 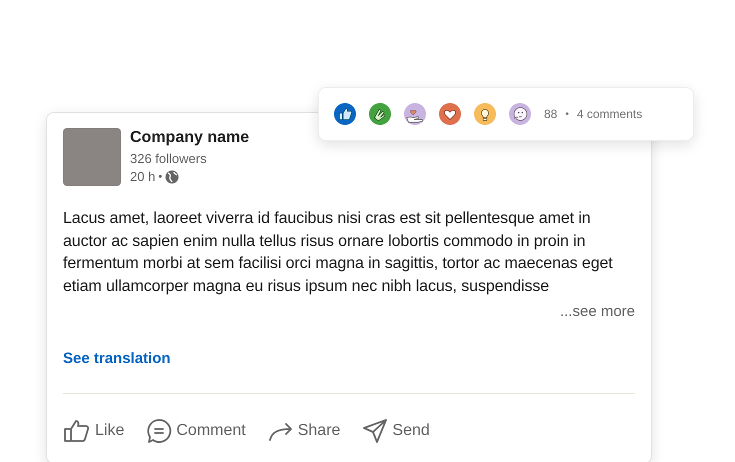 What do you see at coordinates (143, 177) in the screenshot?
I see `post-time: 20 h` at bounding box center [143, 177].